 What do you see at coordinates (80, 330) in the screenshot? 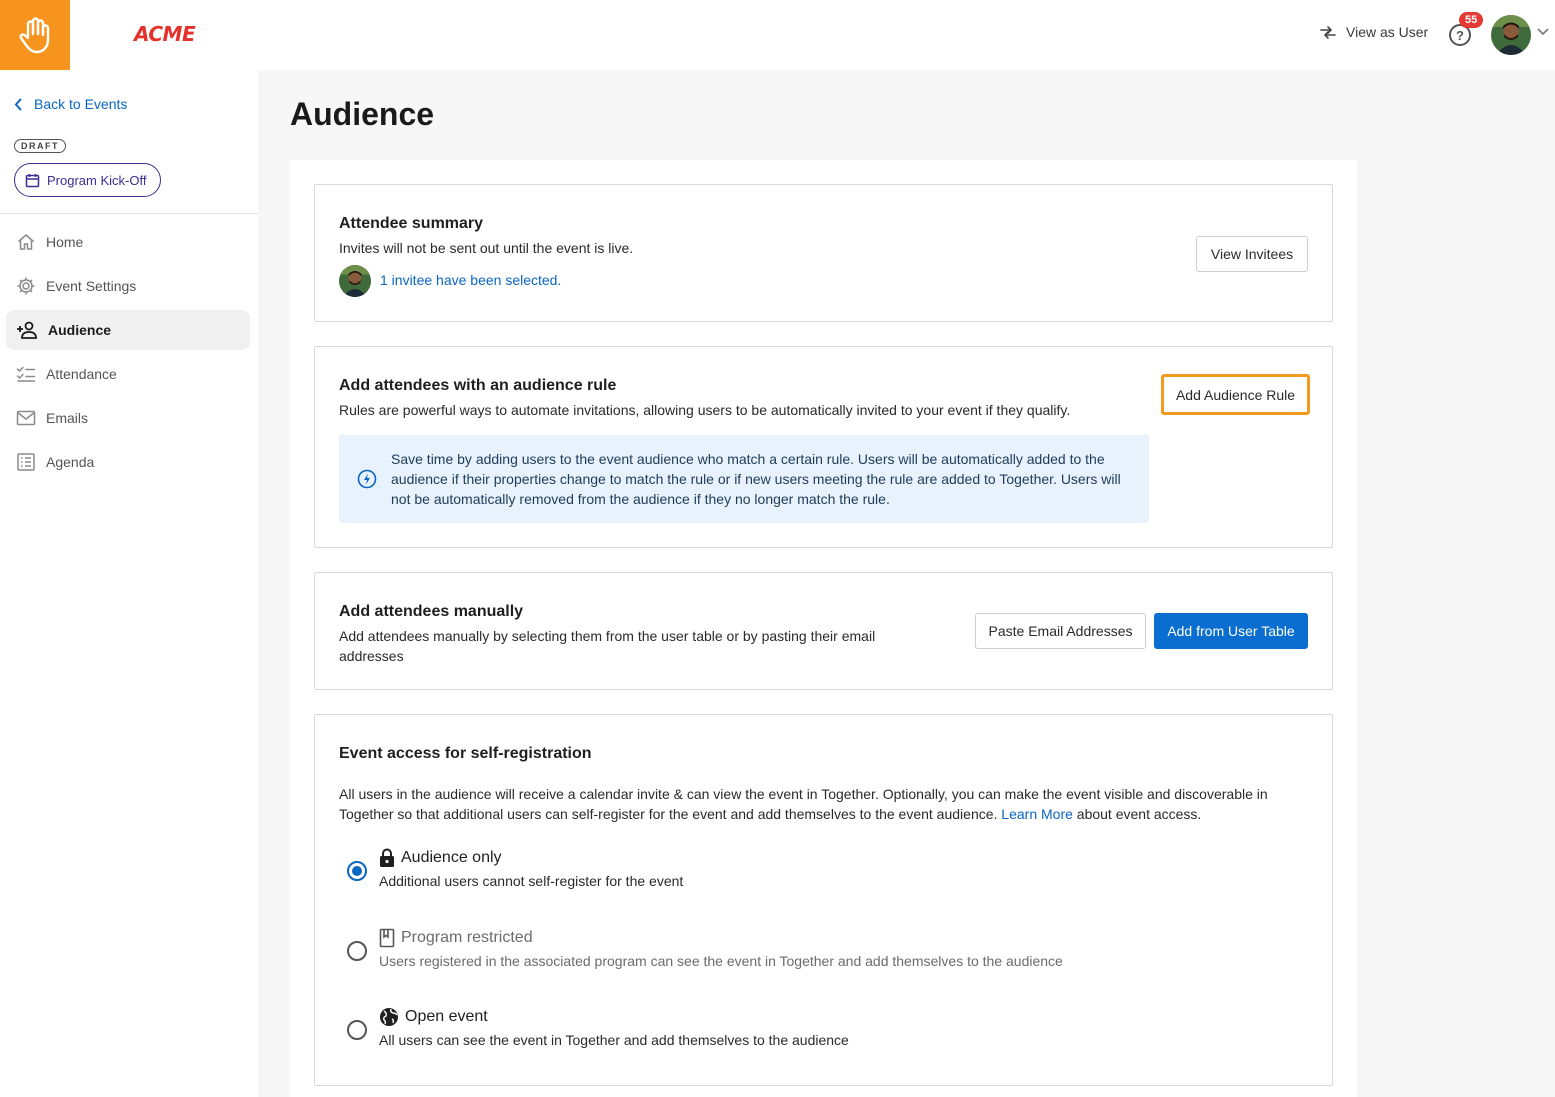
I see `sidebar-item-label: Audience` at bounding box center [80, 330].